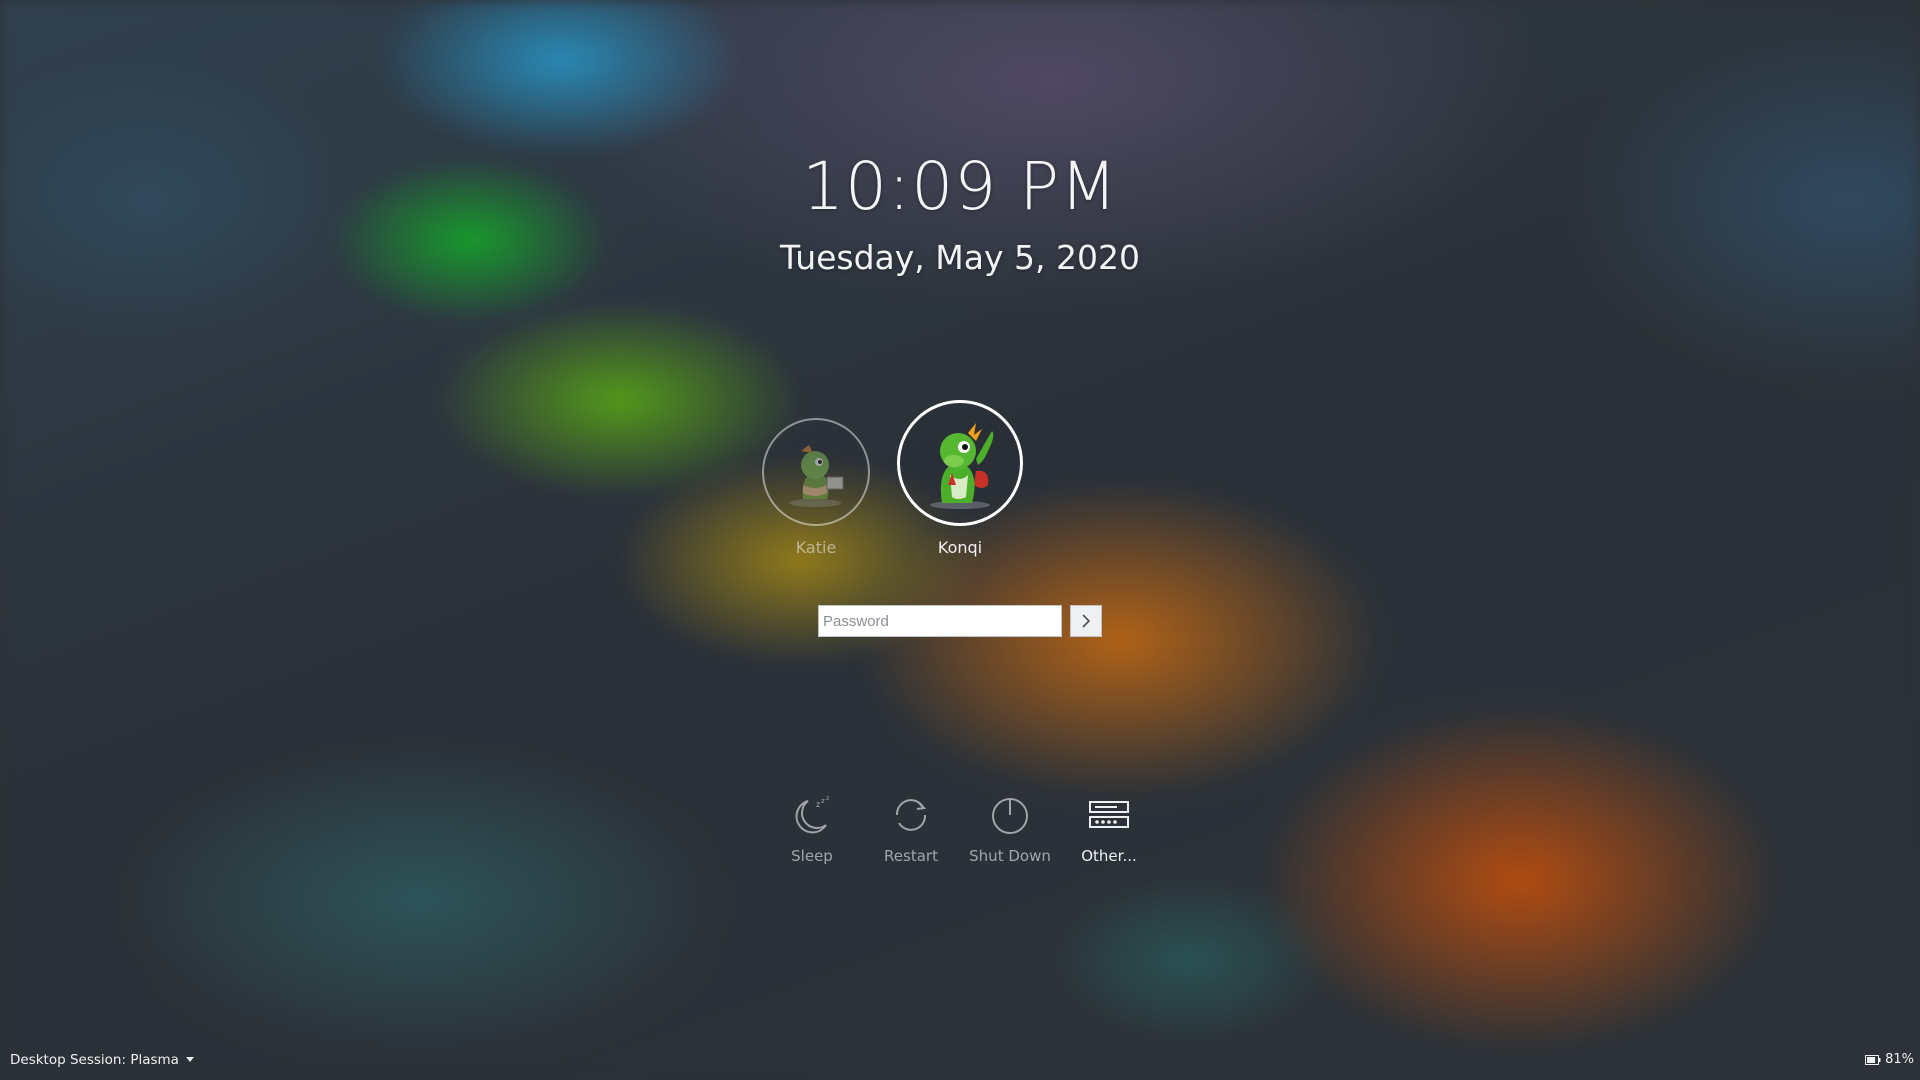 The height and width of the screenshot is (1080, 1920). I want to click on other-icon, so click(1109, 814).